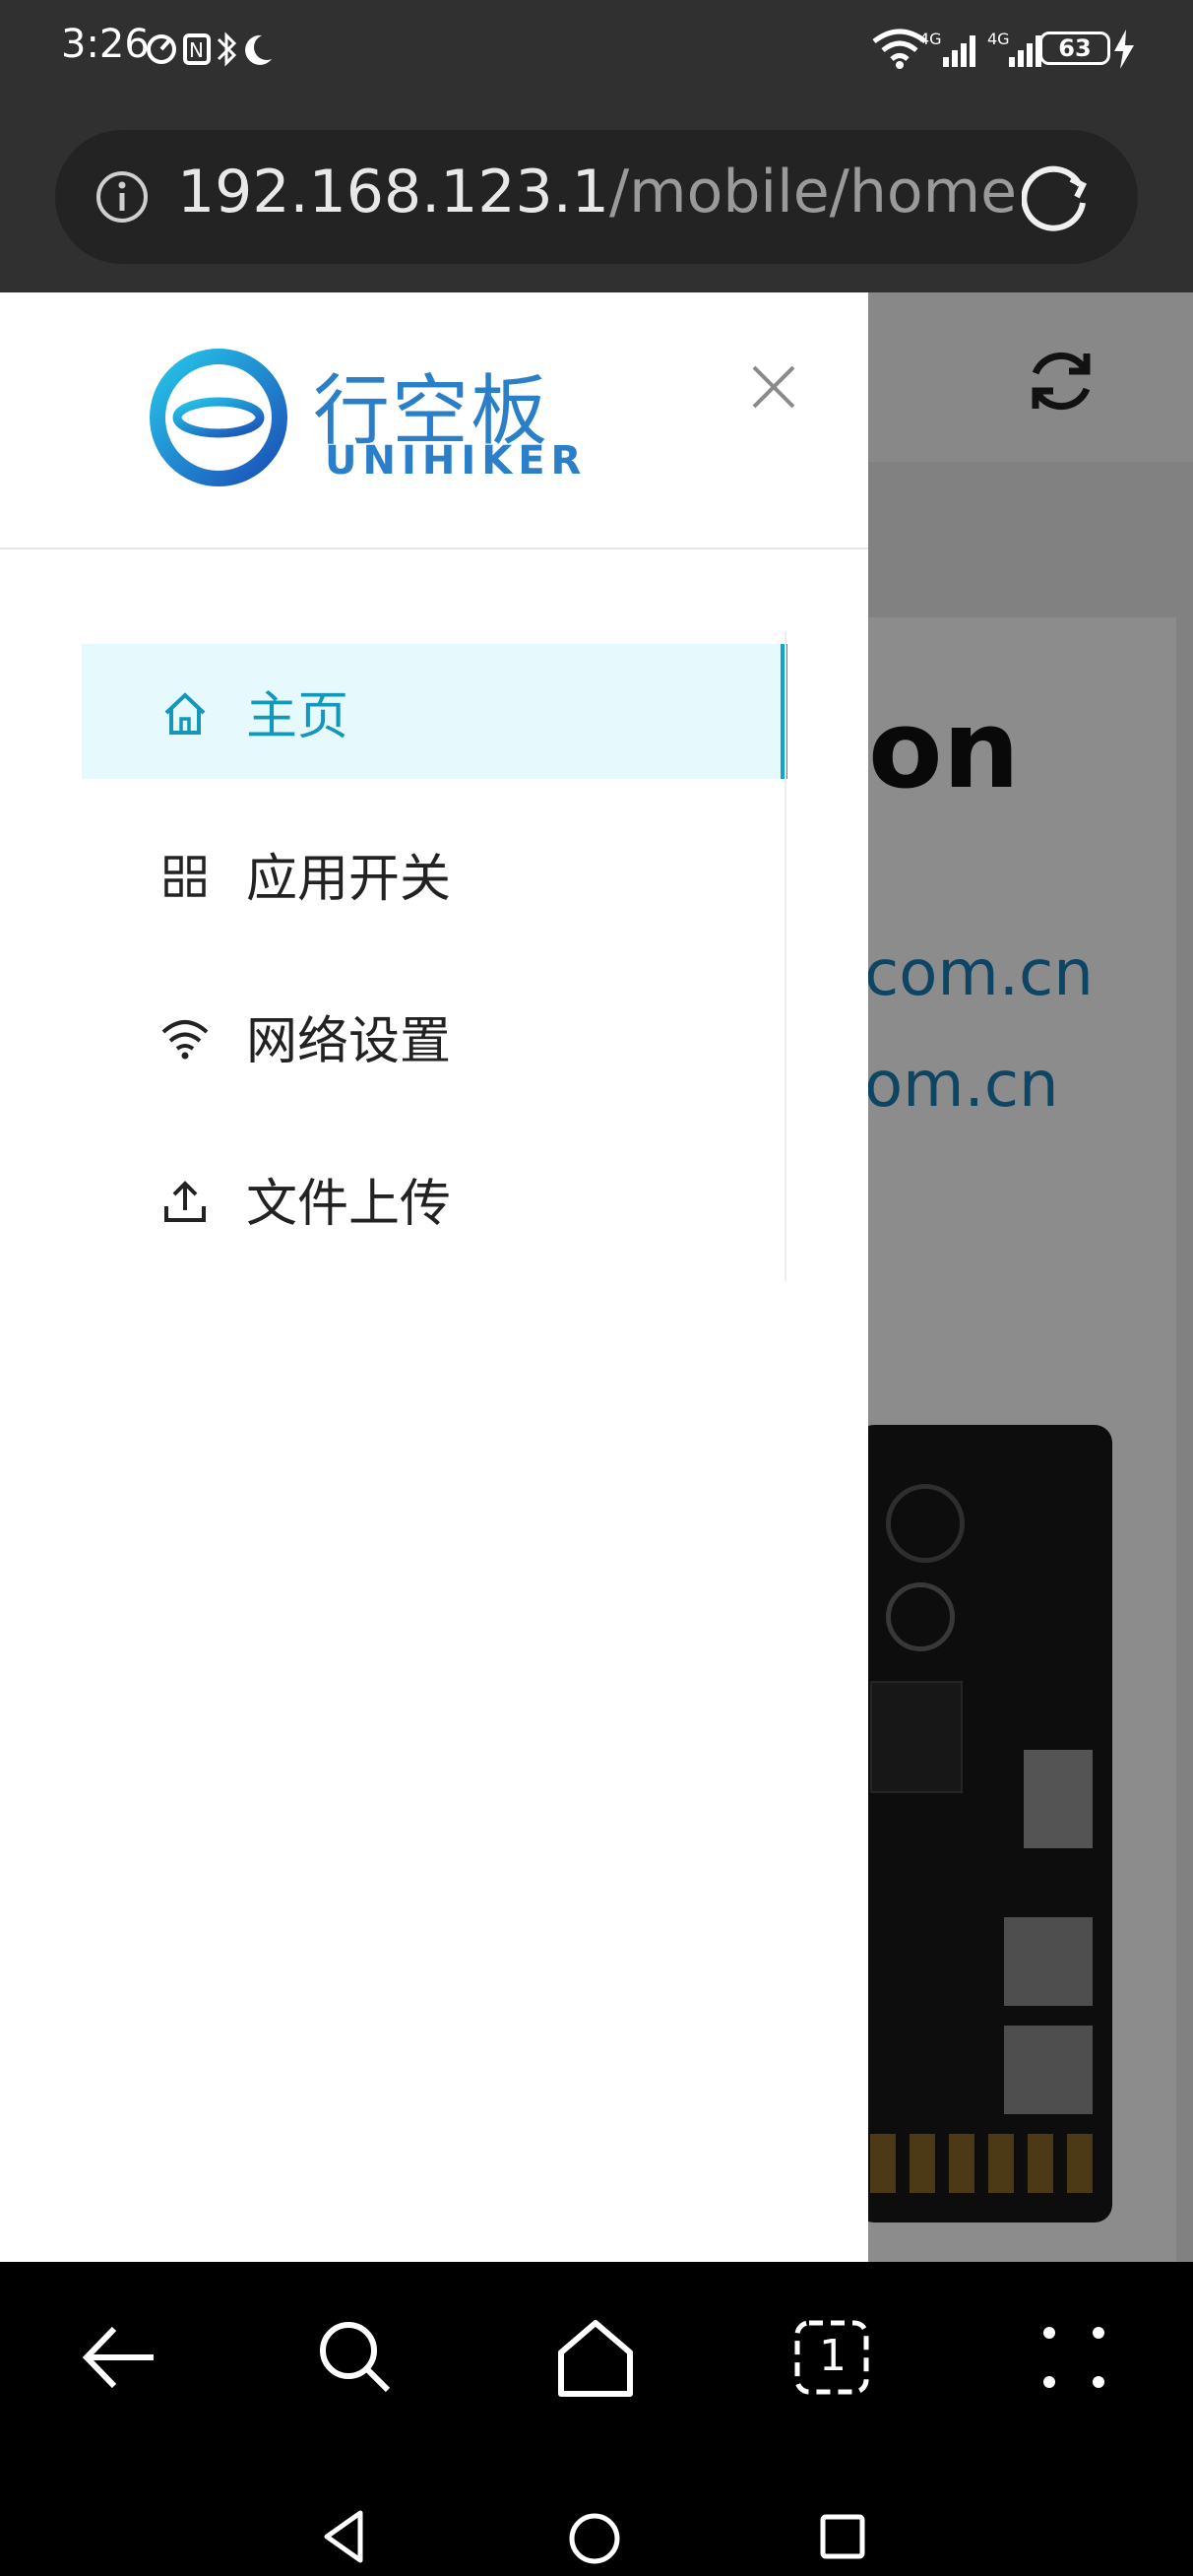 Image resolution: width=1193 pixels, height=2576 pixels. Describe the element at coordinates (297, 716) in the screenshot. I see `menu-item-label: 主页` at that location.